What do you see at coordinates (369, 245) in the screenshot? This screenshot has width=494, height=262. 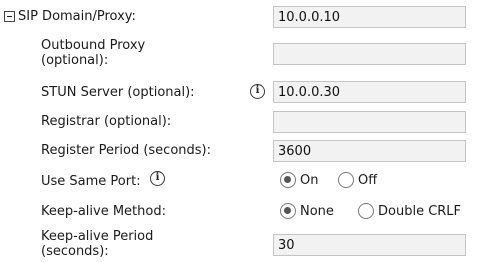 I see `keep-alive-period-field` at bounding box center [369, 245].